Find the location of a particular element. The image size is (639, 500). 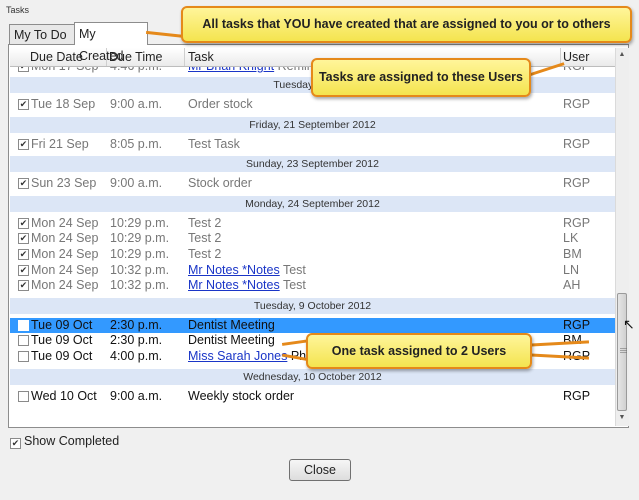

show-completed-checkbox: ✔ is located at coordinates (15, 443).